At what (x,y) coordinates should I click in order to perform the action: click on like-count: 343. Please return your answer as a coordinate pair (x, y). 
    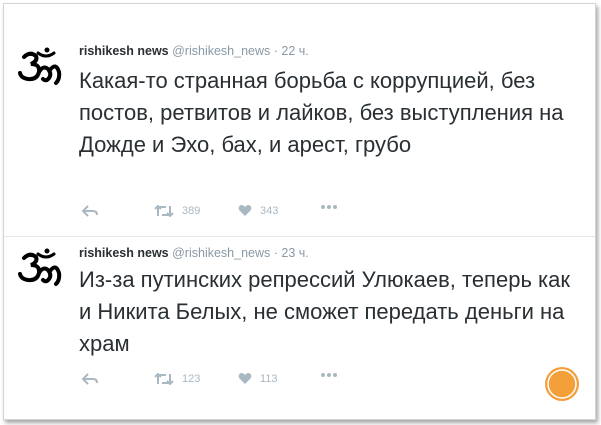
    Looking at the image, I should click on (269, 210).